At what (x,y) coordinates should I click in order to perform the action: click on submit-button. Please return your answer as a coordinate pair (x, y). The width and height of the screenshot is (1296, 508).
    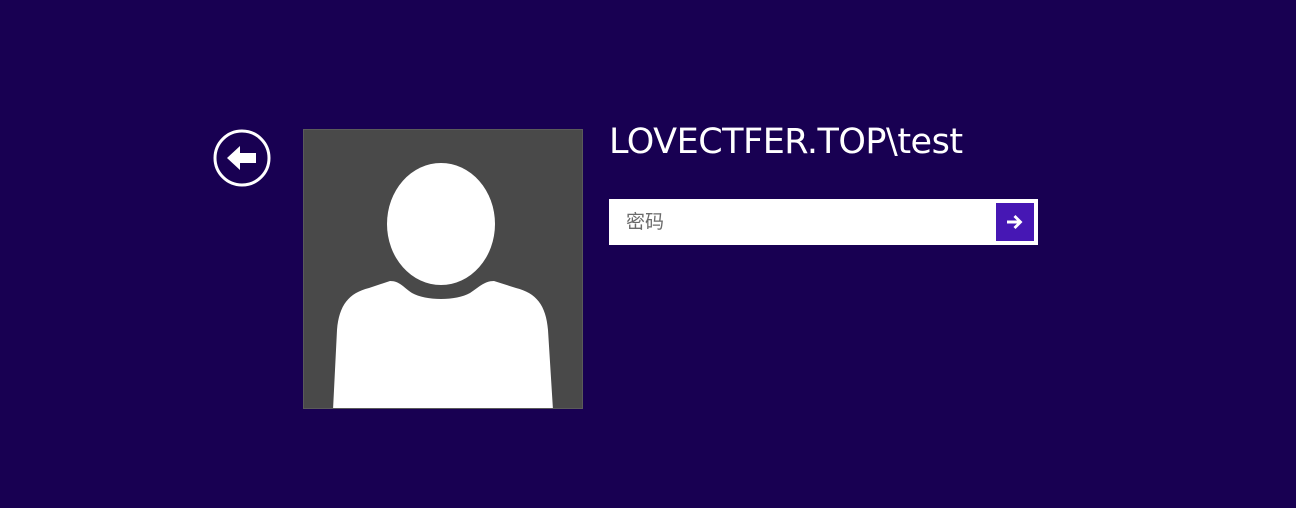
    Looking at the image, I should click on (1015, 222).